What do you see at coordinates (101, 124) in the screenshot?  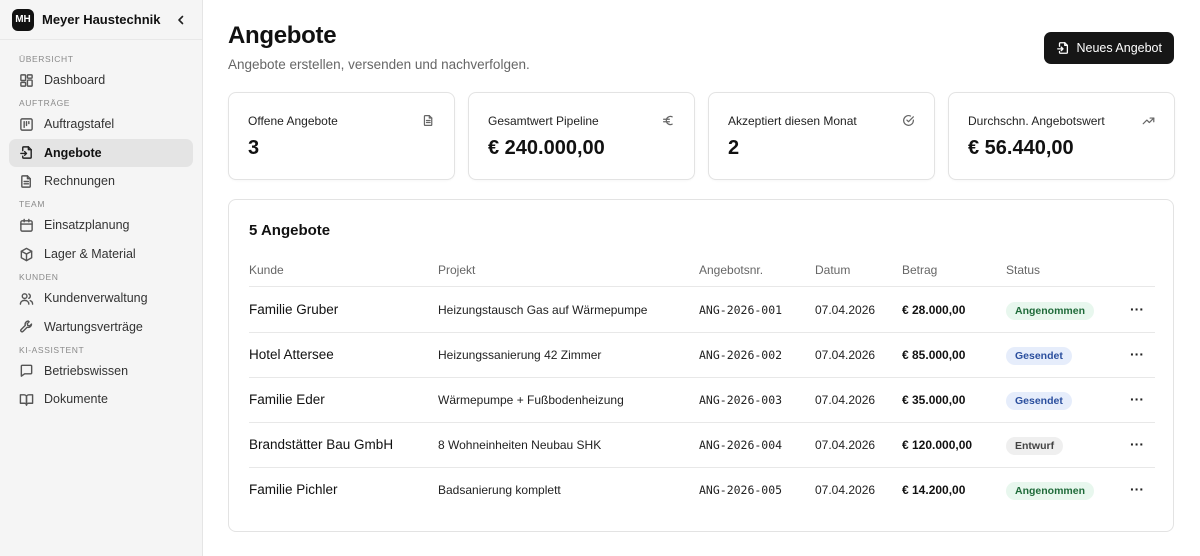 I see `sidebar-item-auftragstafel: Auftragstafel` at bounding box center [101, 124].